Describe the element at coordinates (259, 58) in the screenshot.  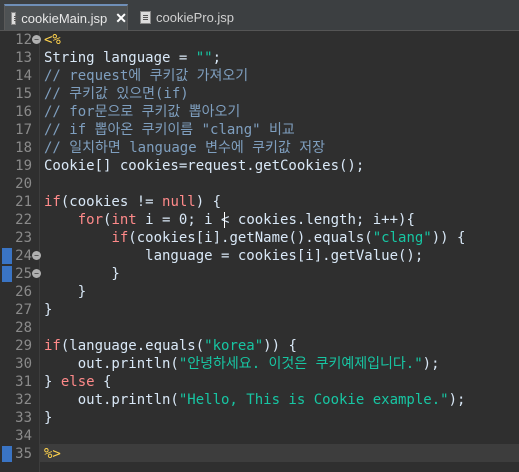
I see `code-line: 13 String language = "";` at that location.